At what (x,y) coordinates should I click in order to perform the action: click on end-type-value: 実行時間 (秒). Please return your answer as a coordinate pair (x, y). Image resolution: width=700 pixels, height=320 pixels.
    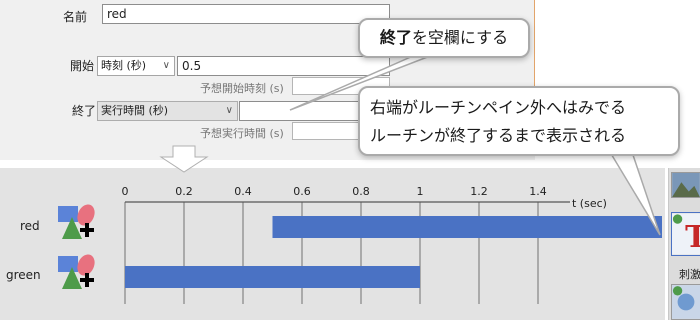
    Looking at the image, I should click on (135, 110).